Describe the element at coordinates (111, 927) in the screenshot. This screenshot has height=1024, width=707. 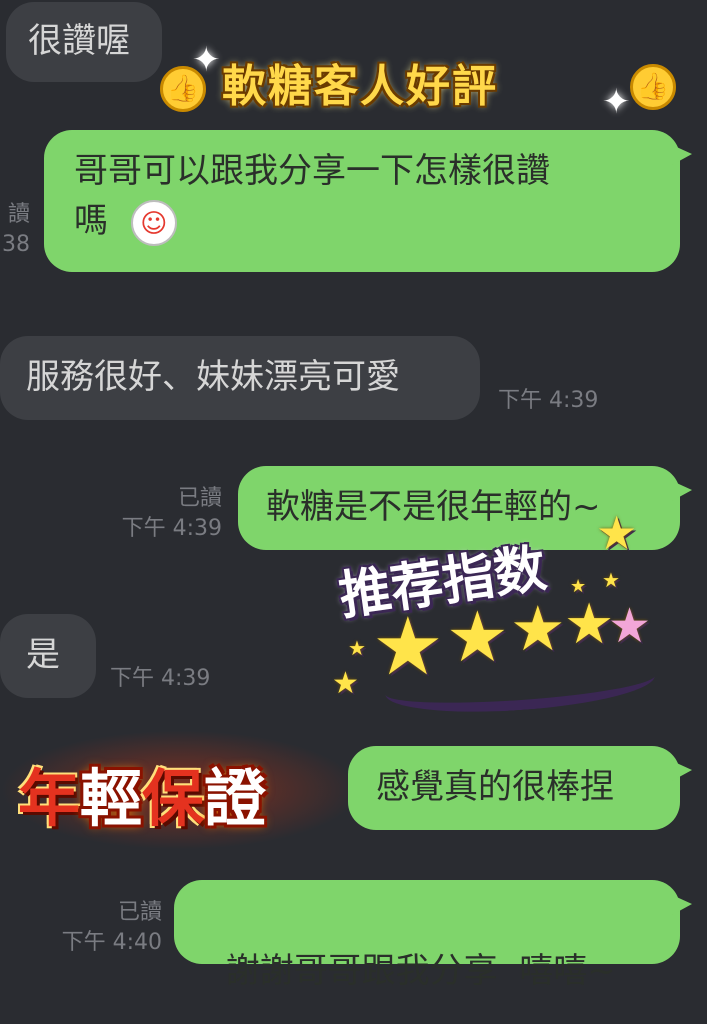
I see `read-status: 已讀 下午 4:40` at that location.